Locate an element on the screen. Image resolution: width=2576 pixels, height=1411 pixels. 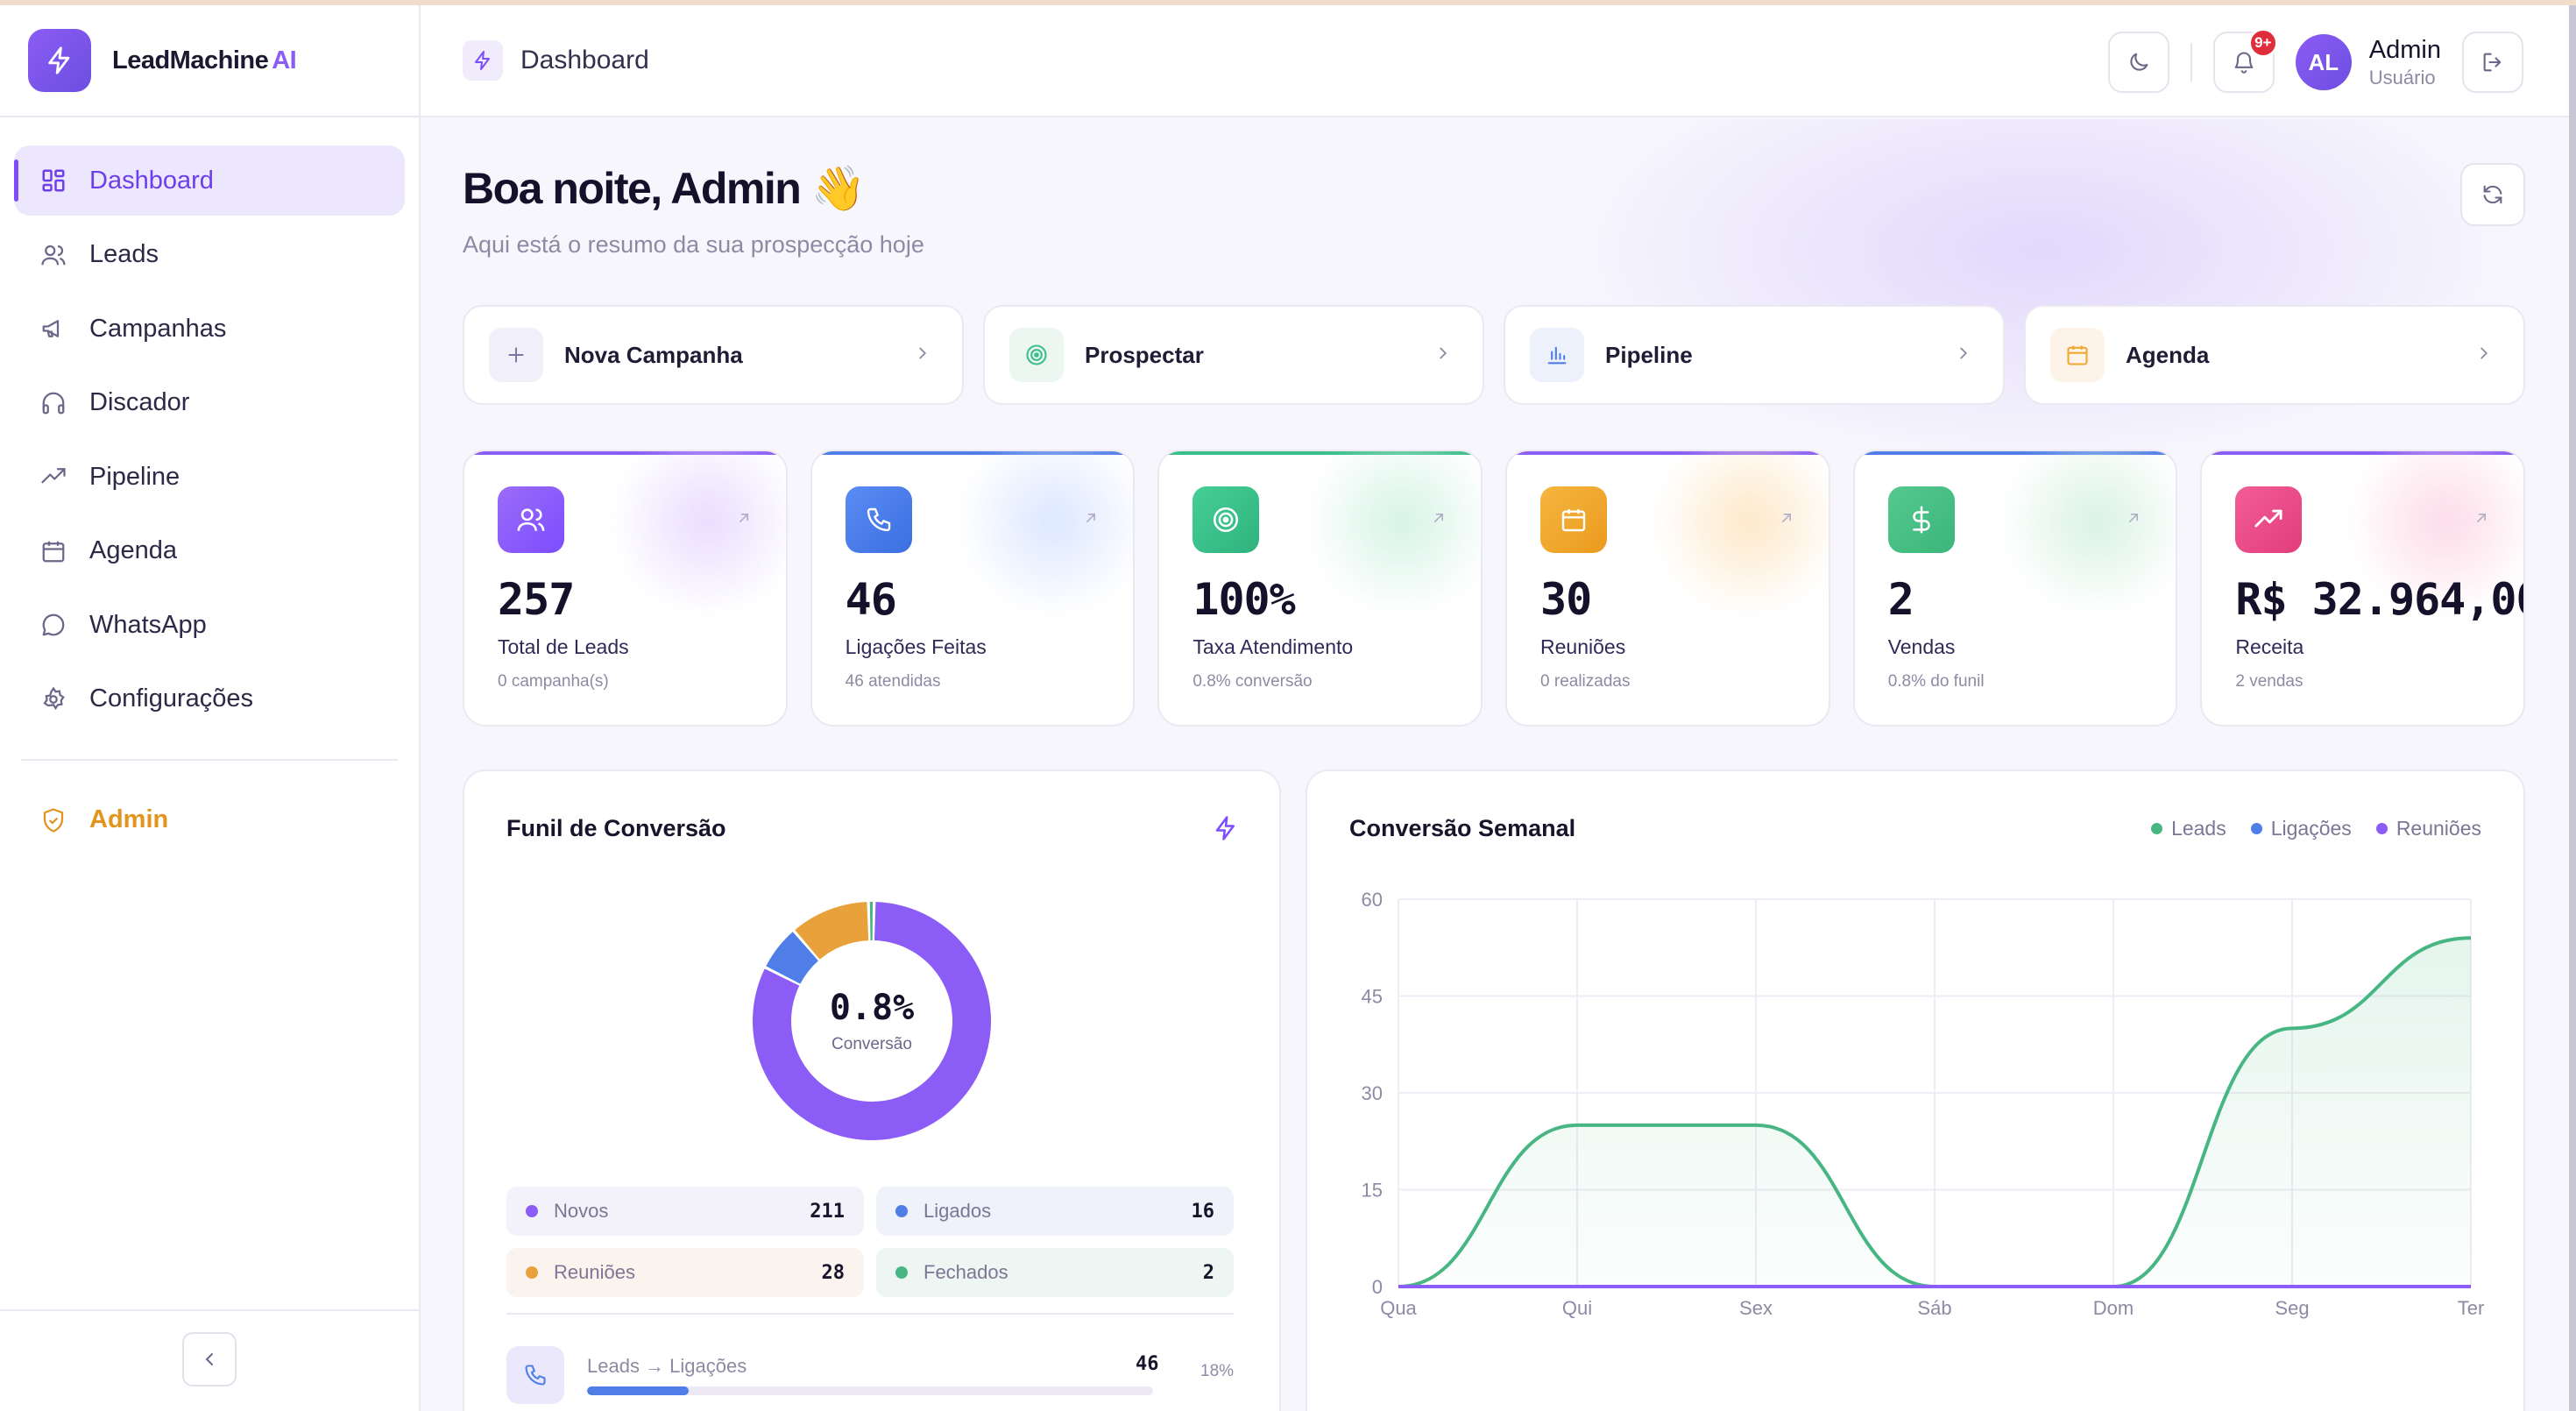
sidebar-item-agenda: Agenda is located at coordinates (209, 551).